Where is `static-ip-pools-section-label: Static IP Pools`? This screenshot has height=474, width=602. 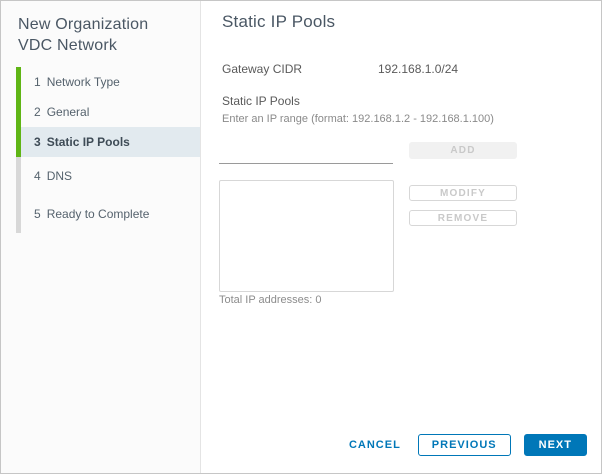
static-ip-pools-section-label: Static IP Pools is located at coordinates (261, 101).